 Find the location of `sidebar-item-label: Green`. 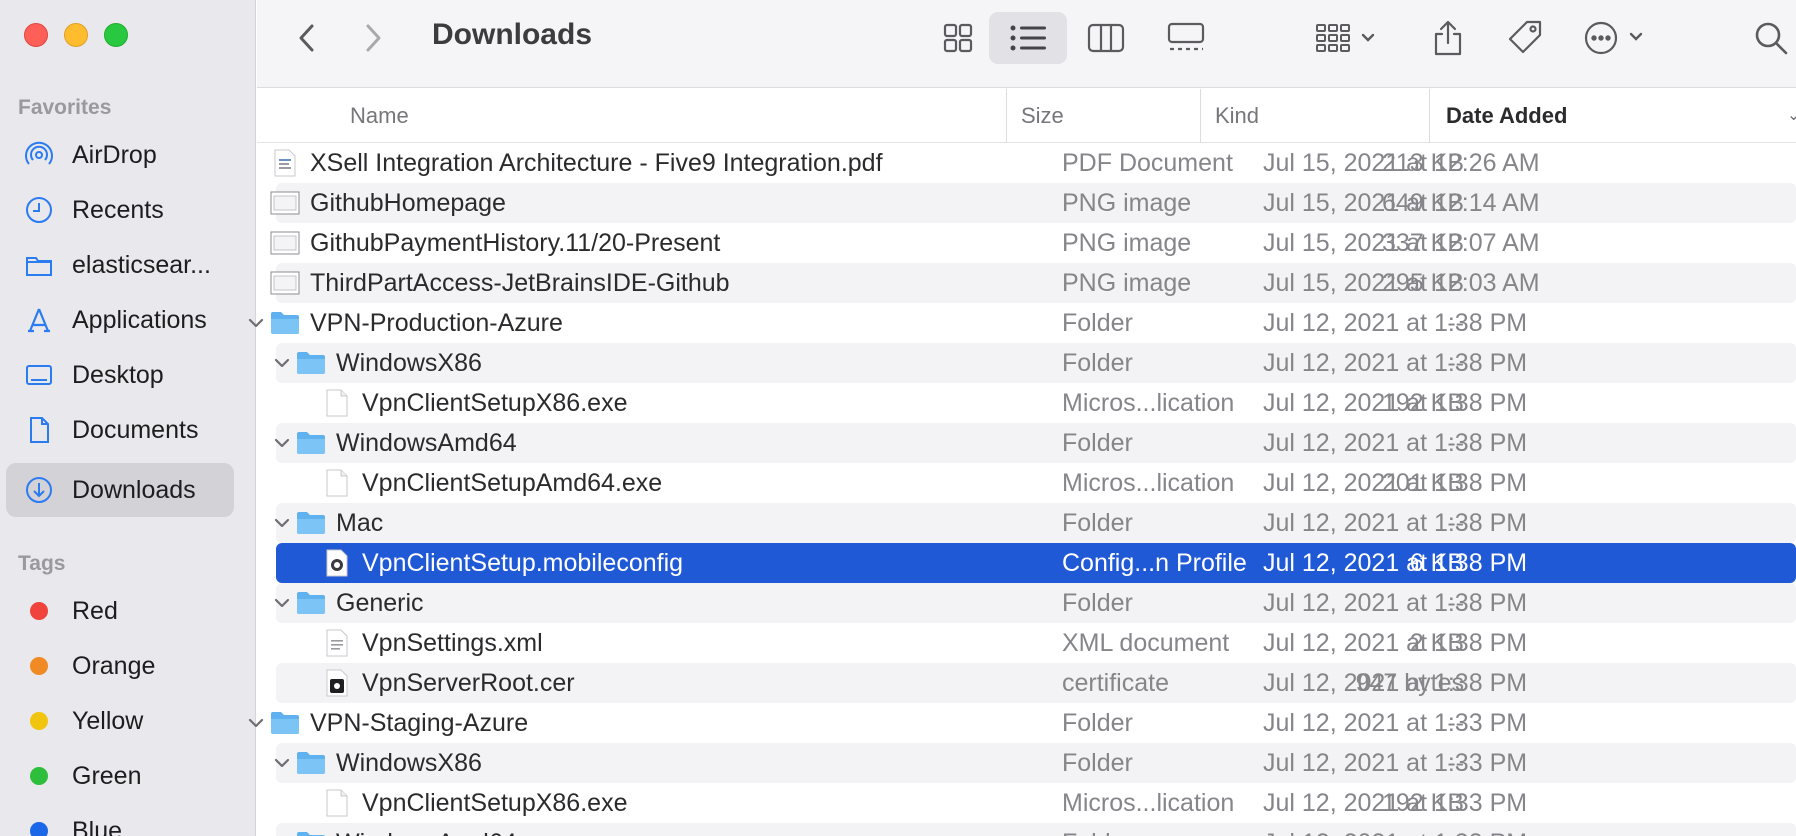

sidebar-item-label: Green is located at coordinates (107, 775).